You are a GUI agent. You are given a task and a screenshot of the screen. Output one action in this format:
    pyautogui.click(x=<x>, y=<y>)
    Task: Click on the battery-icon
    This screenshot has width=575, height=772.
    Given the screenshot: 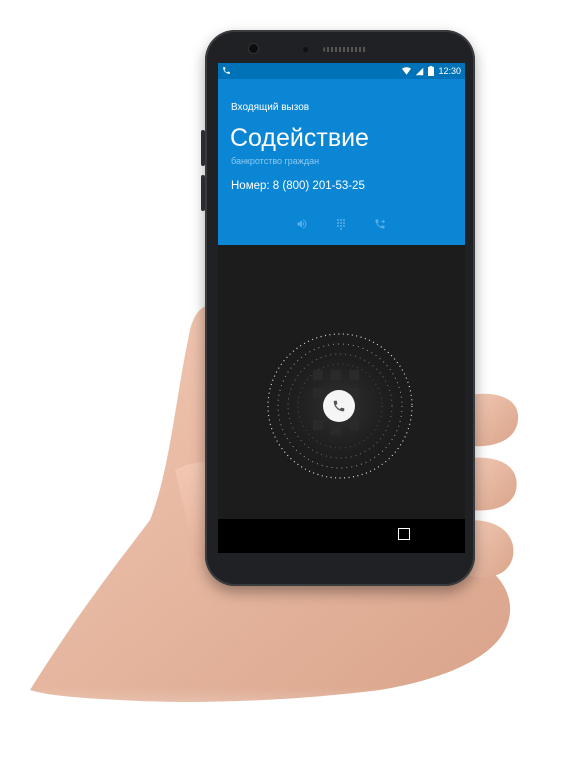 What is the action you would take?
    pyautogui.click(x=431, y=71)
    